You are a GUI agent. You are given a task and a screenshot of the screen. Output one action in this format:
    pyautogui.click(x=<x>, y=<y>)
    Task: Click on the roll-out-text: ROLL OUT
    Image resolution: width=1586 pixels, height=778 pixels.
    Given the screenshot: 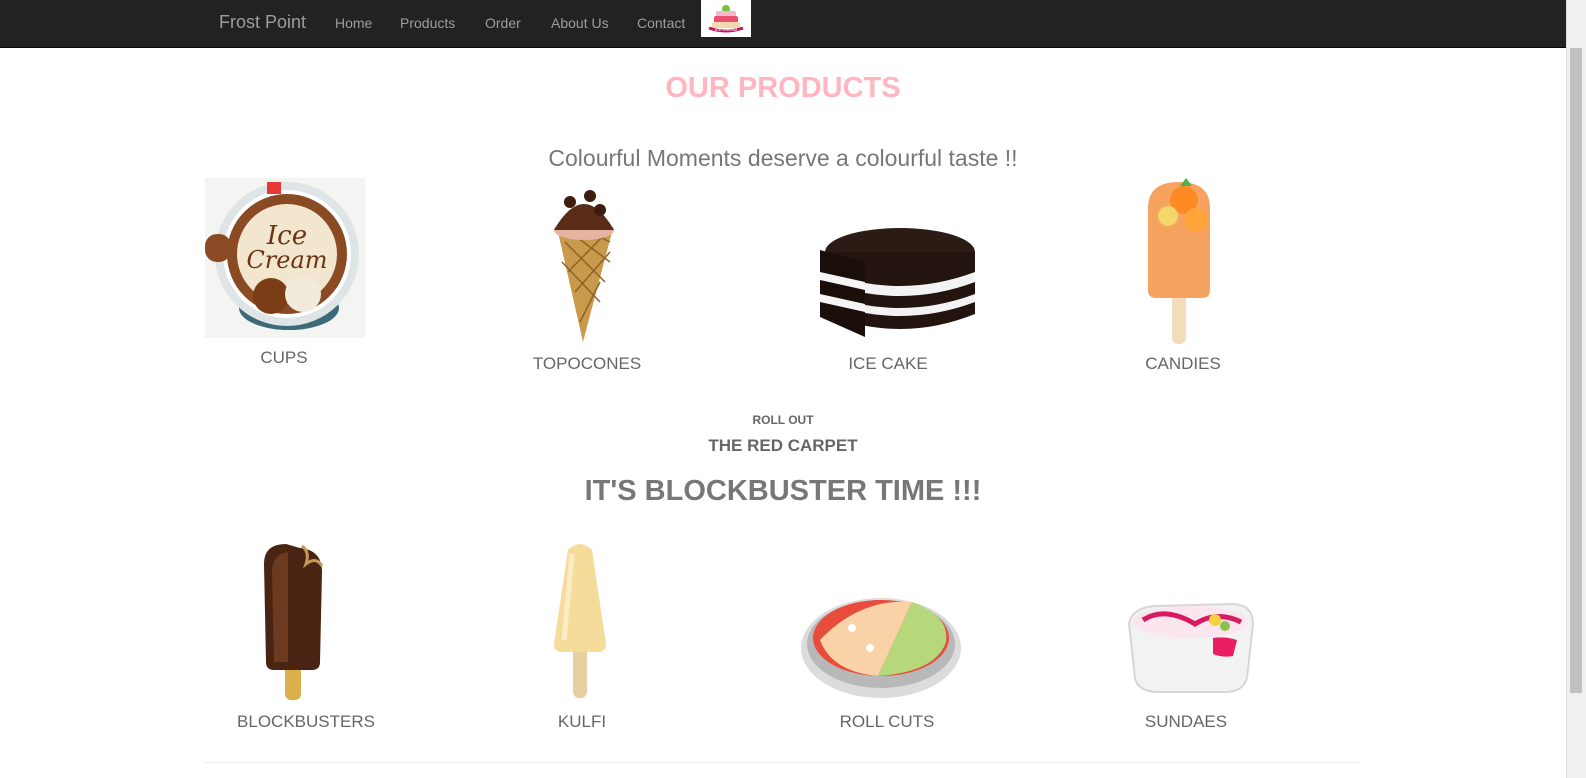 What is the action you would take?
    pyautogui.click(x=783, y=420)
    